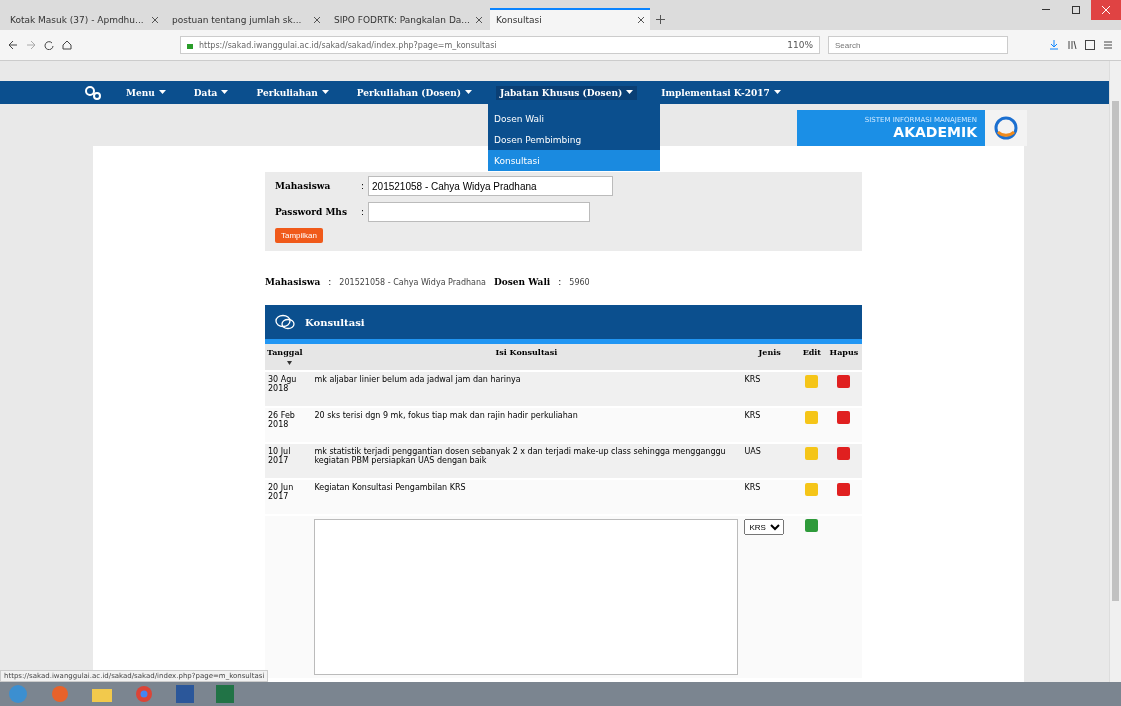 The width and height of the screenshot is (1121, 706). What do you see at coordinates (281, 420) in the screenshot?
I see `table-cell: 26 Feb 2018` at bounding box center [281, 420].